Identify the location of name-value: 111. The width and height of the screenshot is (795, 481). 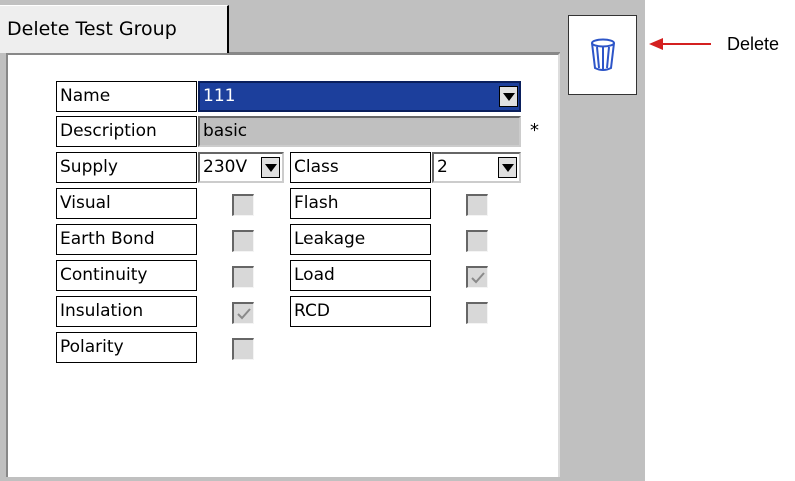
(219, 96).